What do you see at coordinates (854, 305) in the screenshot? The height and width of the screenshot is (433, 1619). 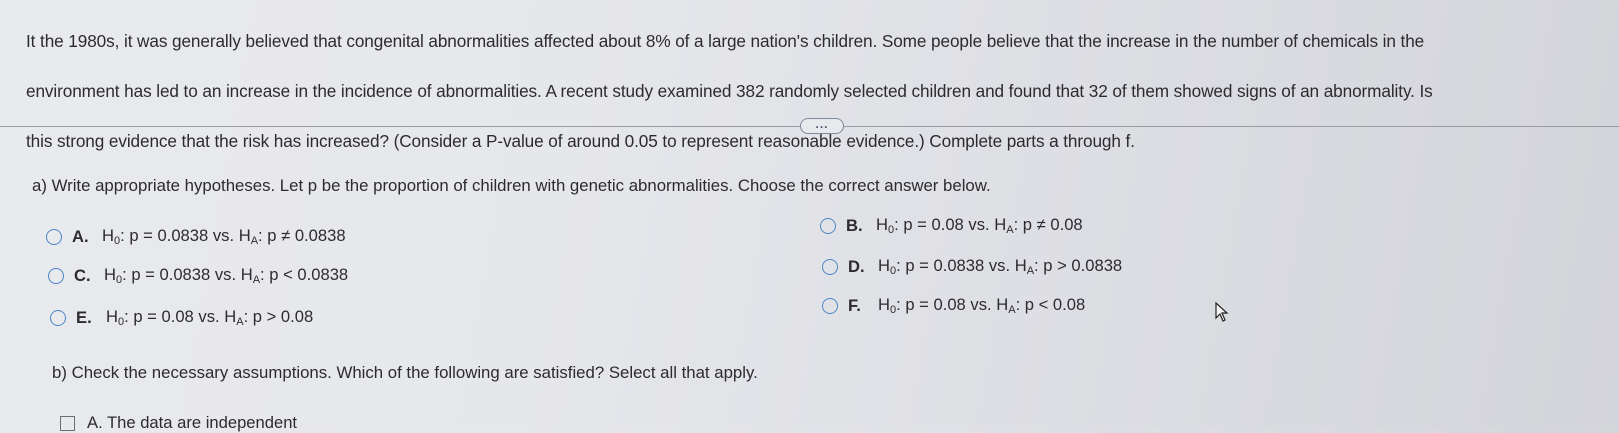 I see `option-f-letter: F.` at bounding box center [854, 305].